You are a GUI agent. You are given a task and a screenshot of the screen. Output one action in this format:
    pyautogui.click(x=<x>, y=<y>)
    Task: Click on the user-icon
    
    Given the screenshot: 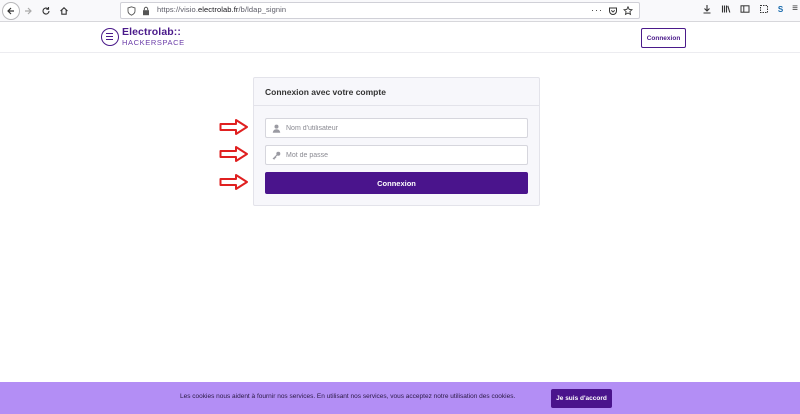 What is the action you would take?
    pyautogui.click(x=276, y=128)
    